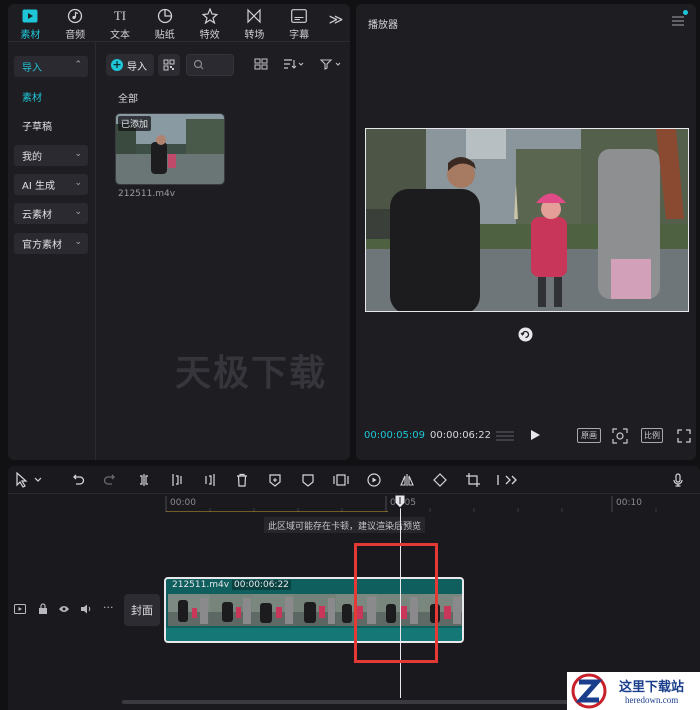 The image size is (700, 710). Describe the element at coordinates (383, 25) in the screenshot. I see `player-title: 播放器` at that location.